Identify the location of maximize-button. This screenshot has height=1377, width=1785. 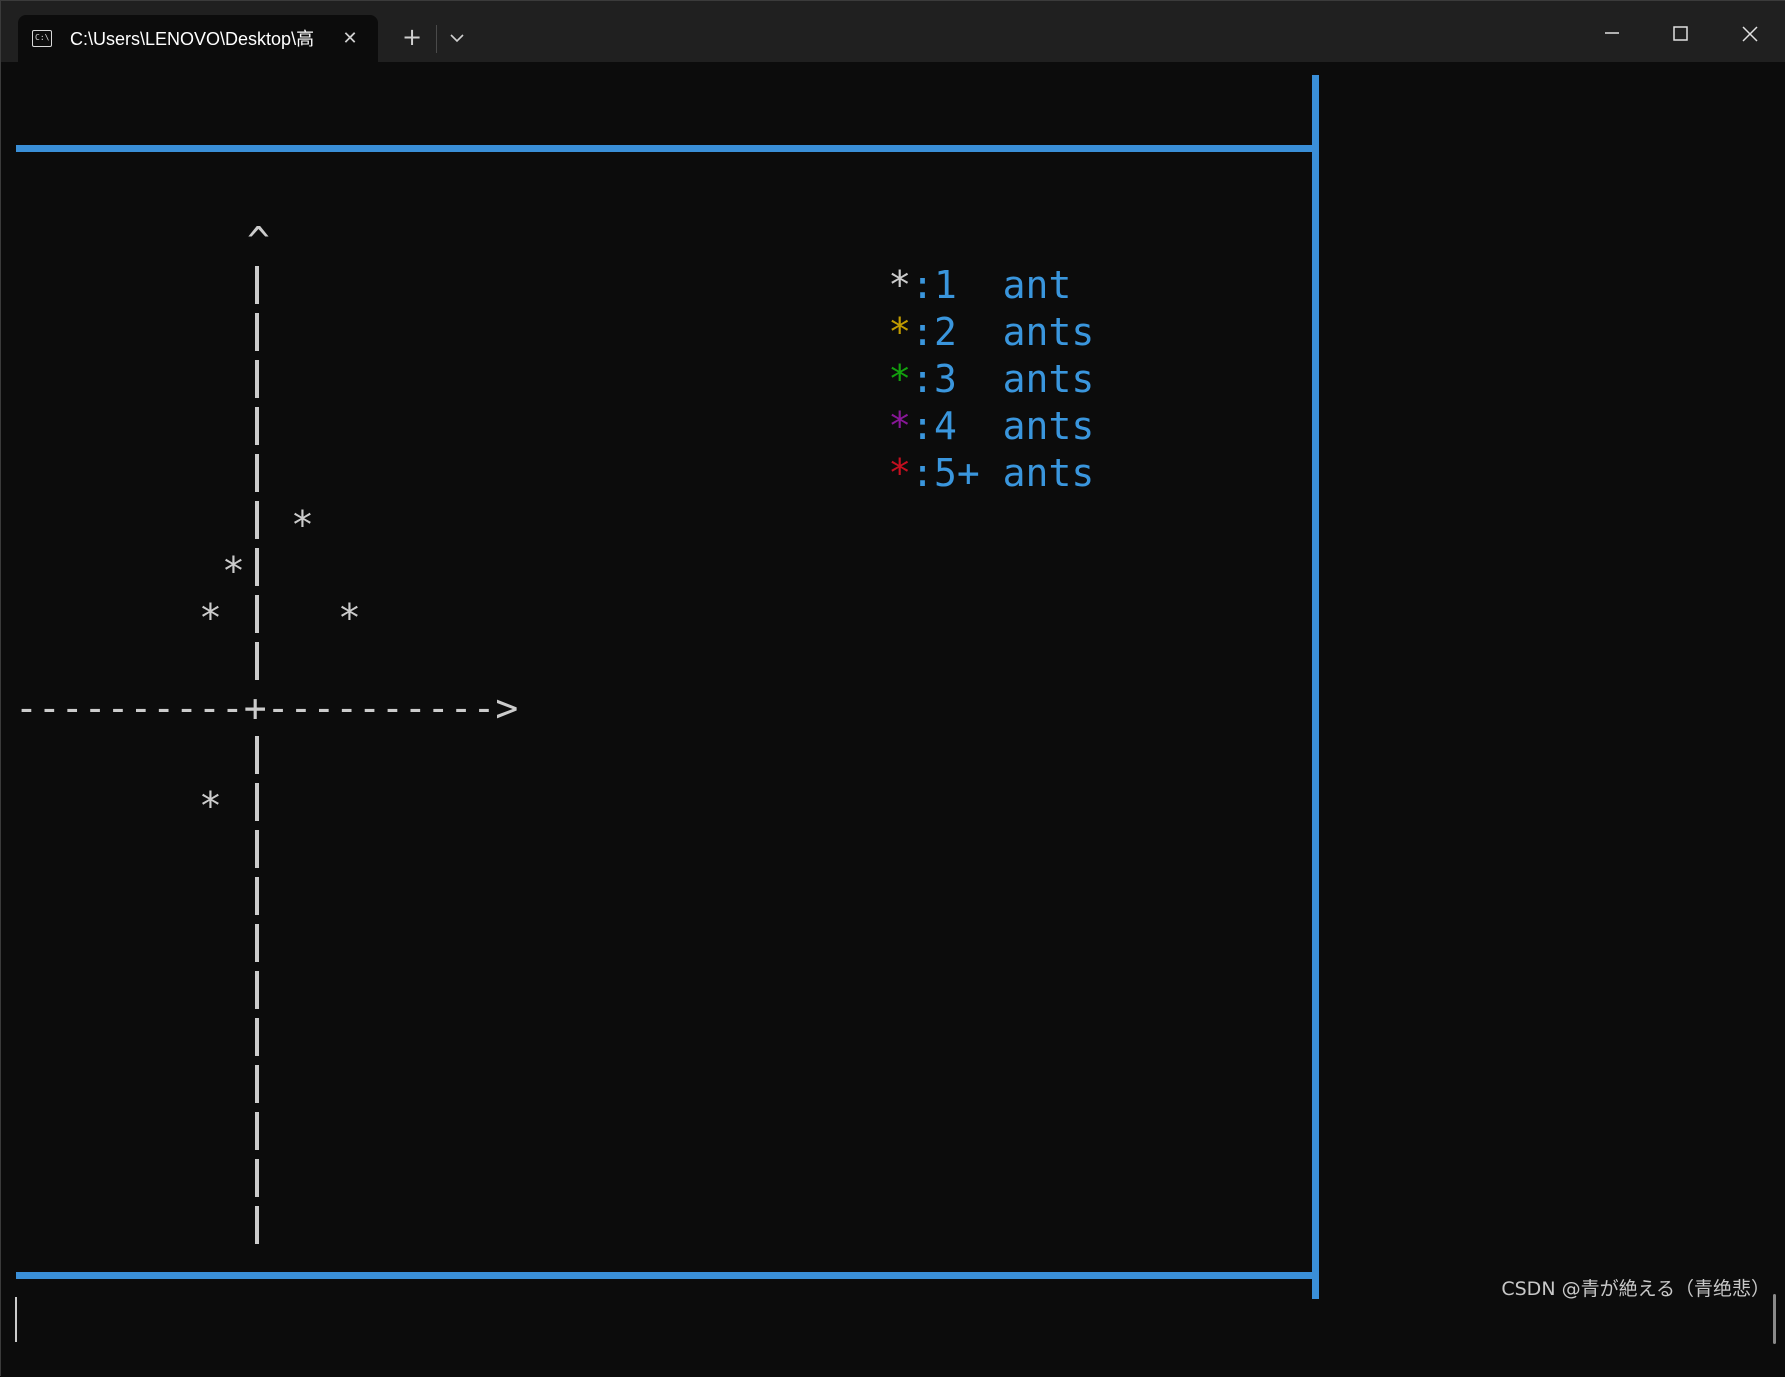
(1680, 33).